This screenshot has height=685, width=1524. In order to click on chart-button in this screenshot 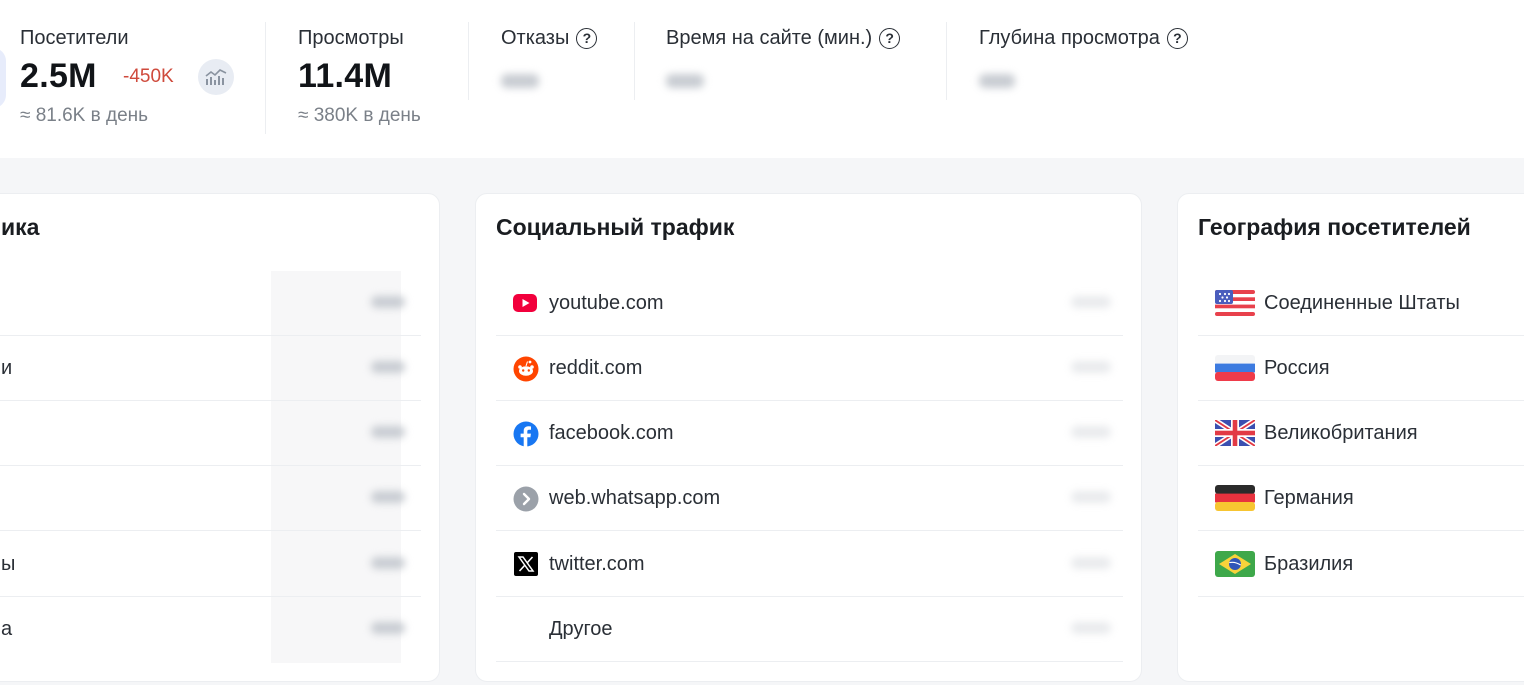, I will do `click(216, 77)`.